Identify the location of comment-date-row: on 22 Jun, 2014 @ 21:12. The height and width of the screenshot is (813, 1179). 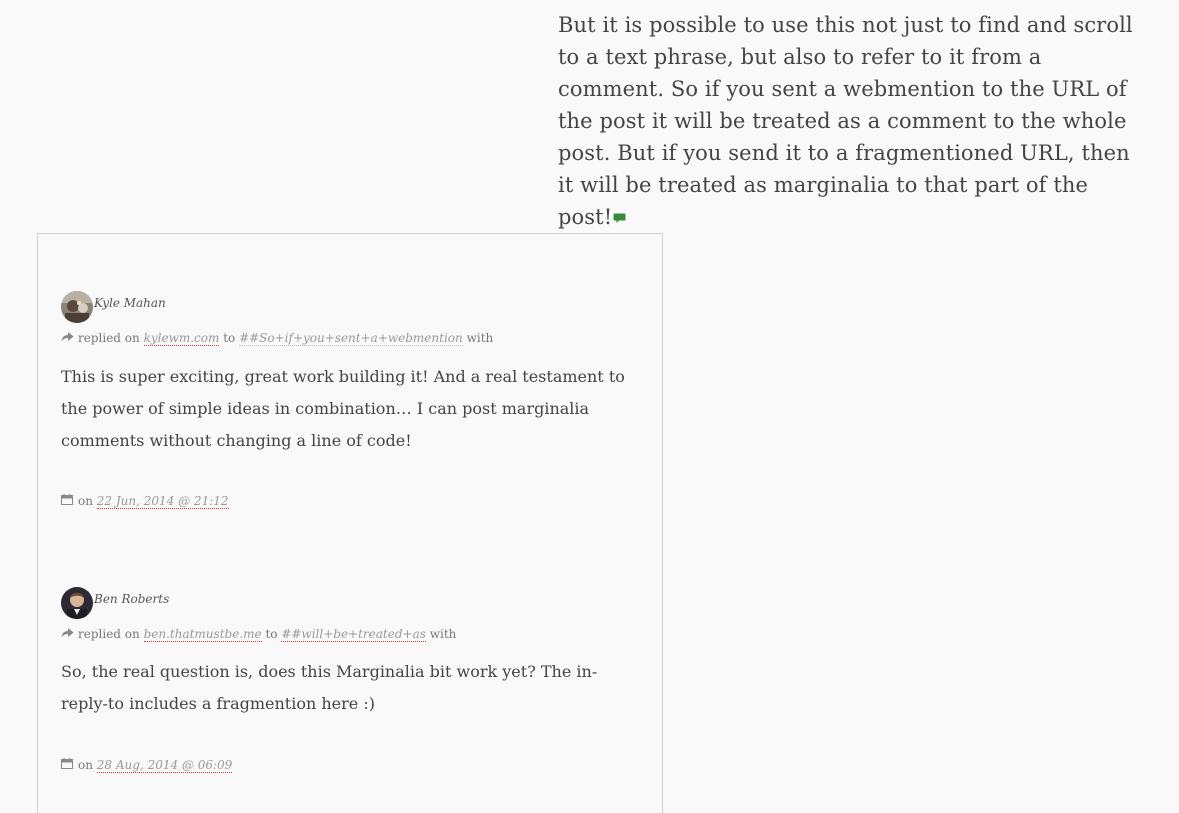
(145, 501).